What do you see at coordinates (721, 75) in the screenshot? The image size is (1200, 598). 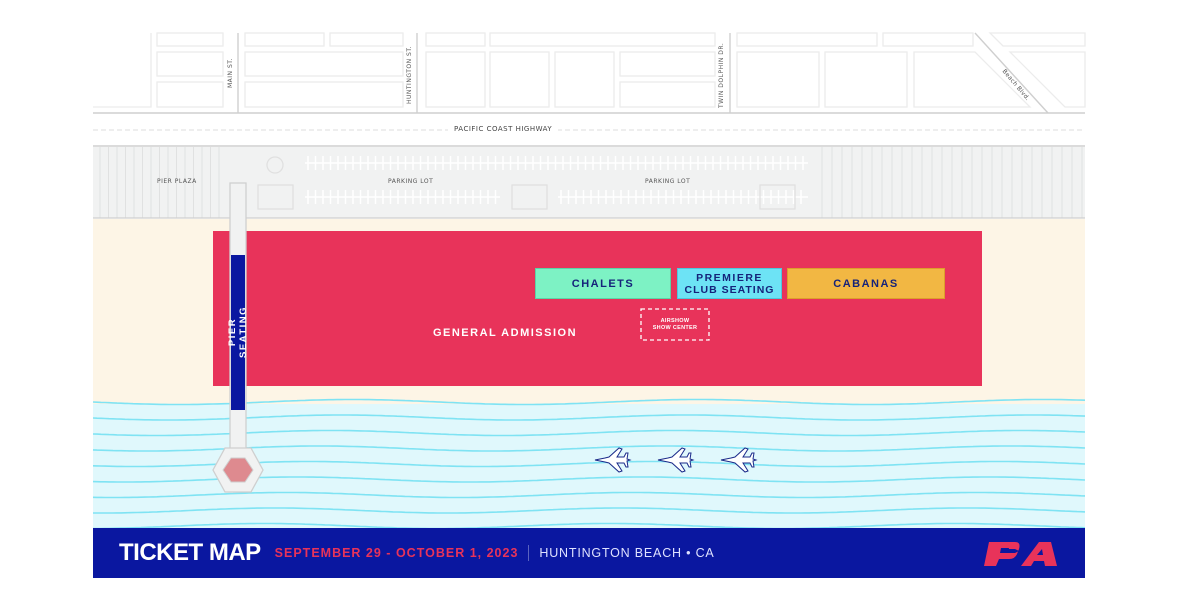 I see `street-label-twin-dolphin: TWIN DOLPHIN DR.` at bounding box center [721, 75].